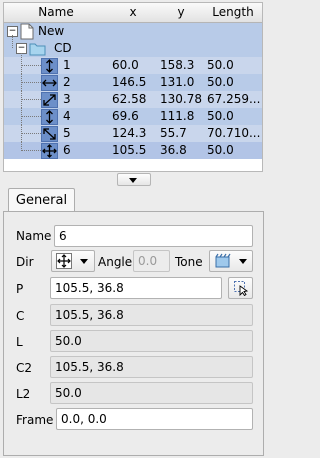 The width and height of the screenshot is (320, 458). What do you see at coordinates (181, 99) in the screenshot?
I see `row-y: 130.78` at bounding box center [181, 99].